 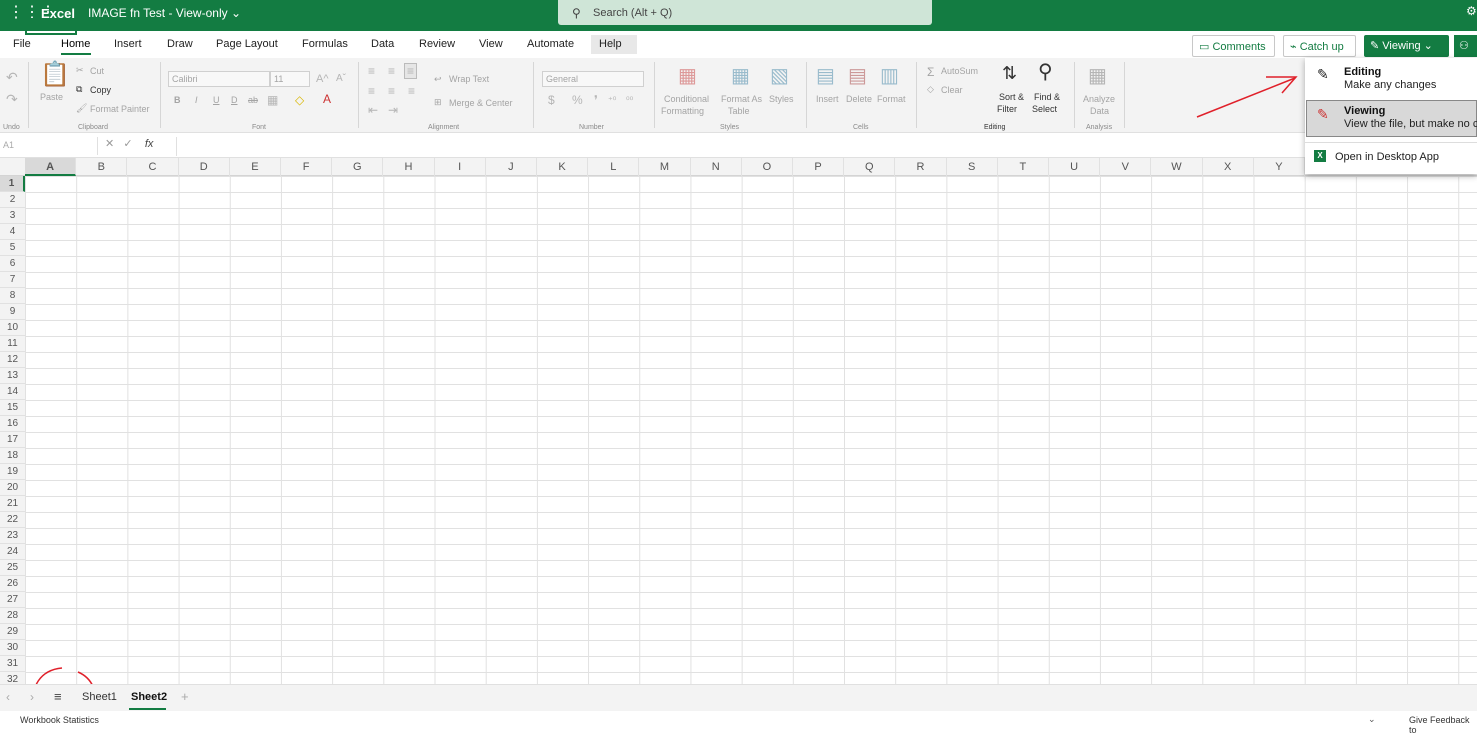 I want to click on scroll-right-icon: ›, so click(x=32, y=697).